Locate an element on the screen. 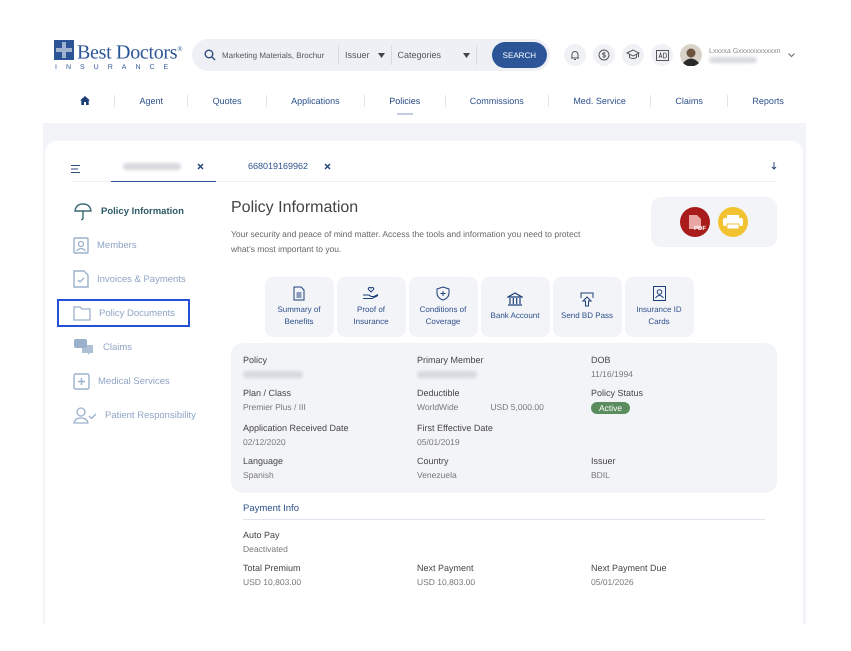 The height and width of the screenshot is (651, 851). chevron-down-icon is located at coordinates (791, 55).